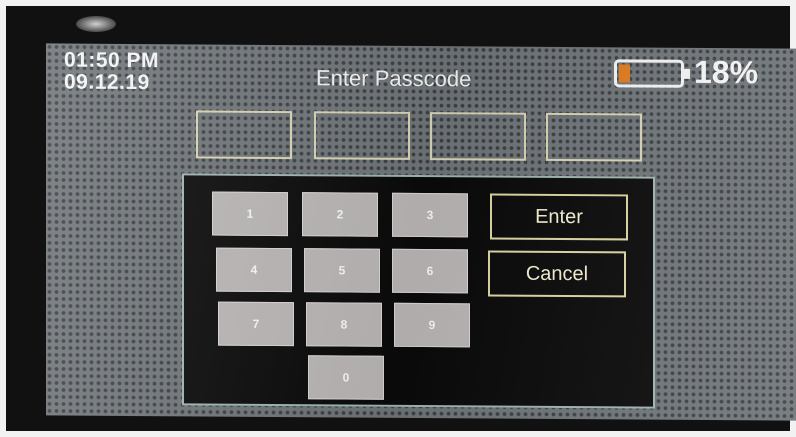  Describe the element at coordinates (254, 270) in the screenshot. I see `key-4: 4` at that location.